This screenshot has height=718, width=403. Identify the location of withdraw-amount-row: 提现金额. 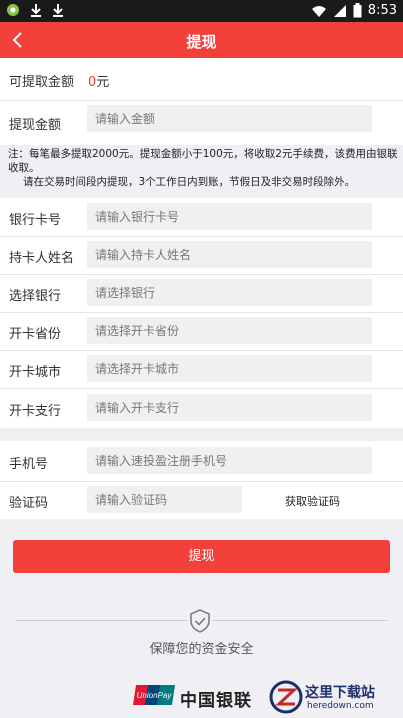
(201, 122).